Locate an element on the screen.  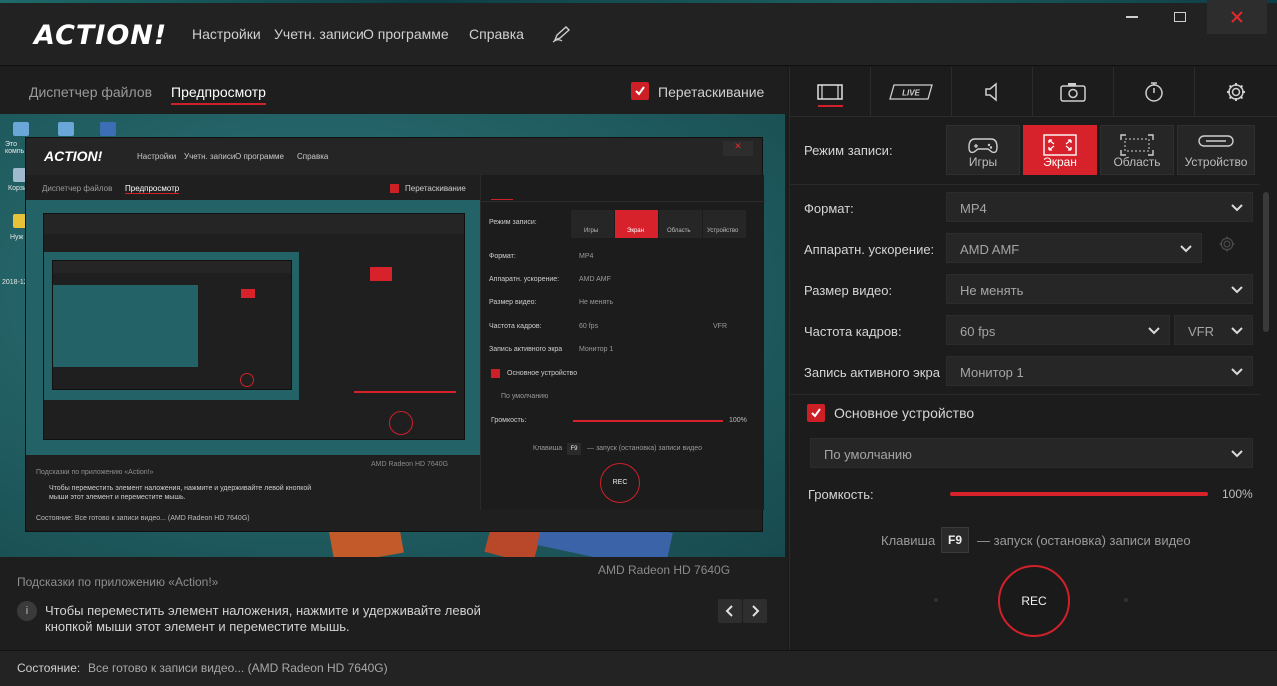
nested-hotkey-desc: — запуск (остановка) записи видео is located at coordinates (645, 448).